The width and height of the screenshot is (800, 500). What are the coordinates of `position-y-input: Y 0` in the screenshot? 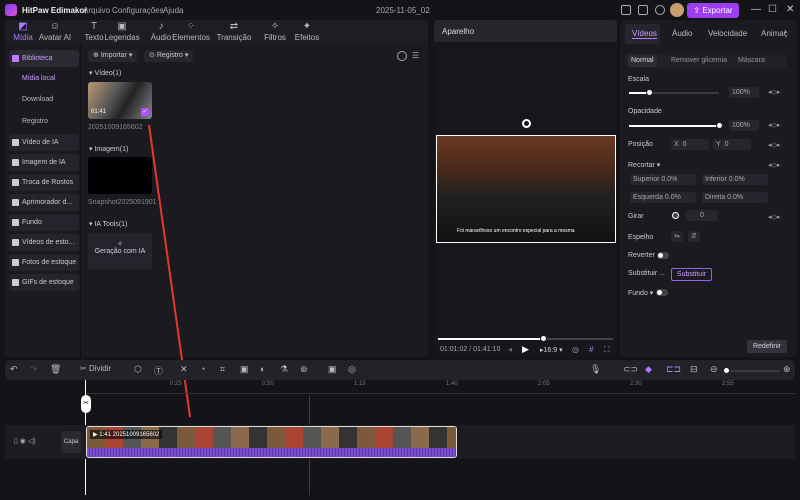 It's located at (732, 144).